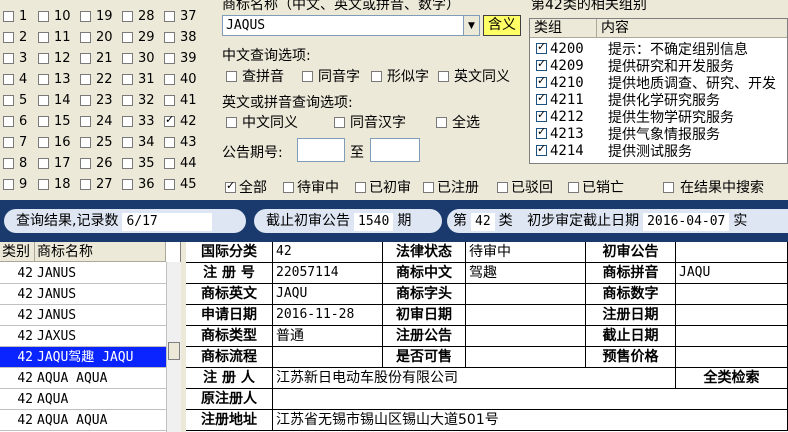 Image resolution: width=788 pixels, height=432 pixels. What do you see at coordinates (96, 79) in the screenshot?
I see `class-checkbox-22: 22` at bounding box center [96, 79].